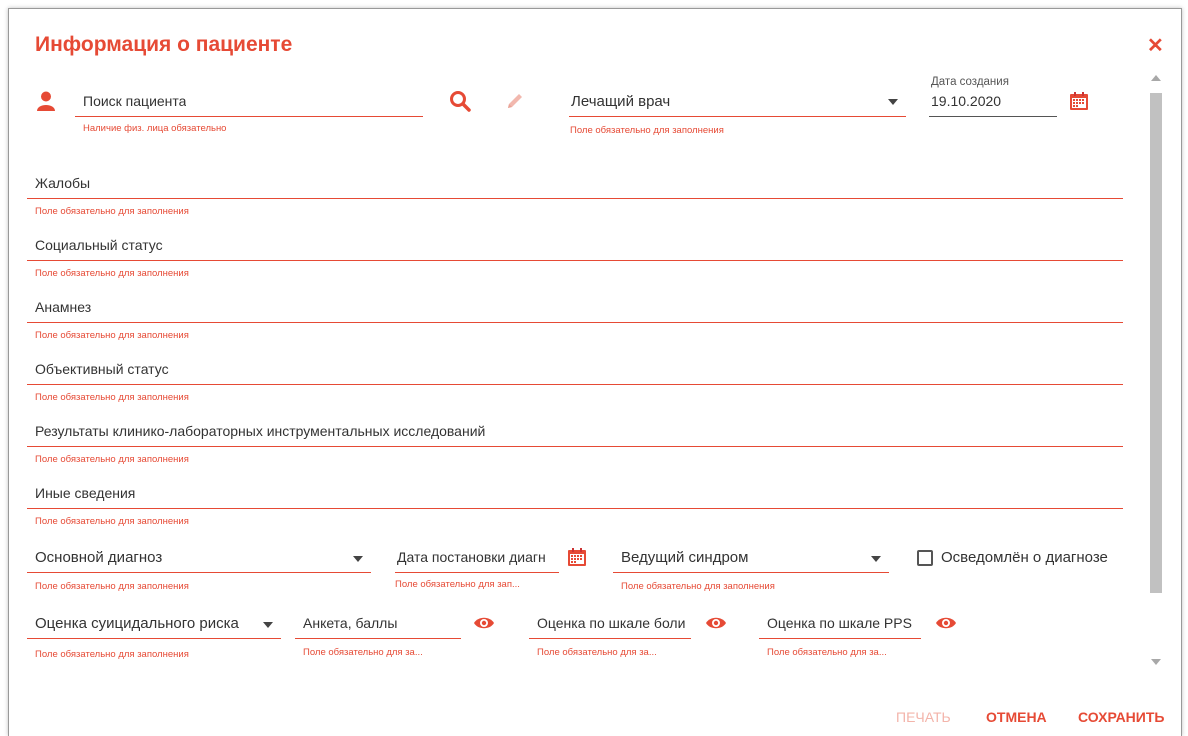  What do you see at coordinates (85, 493) in the screenshot?
I see `other-info-label: Иные сведения` at bounding box center [85, 493].